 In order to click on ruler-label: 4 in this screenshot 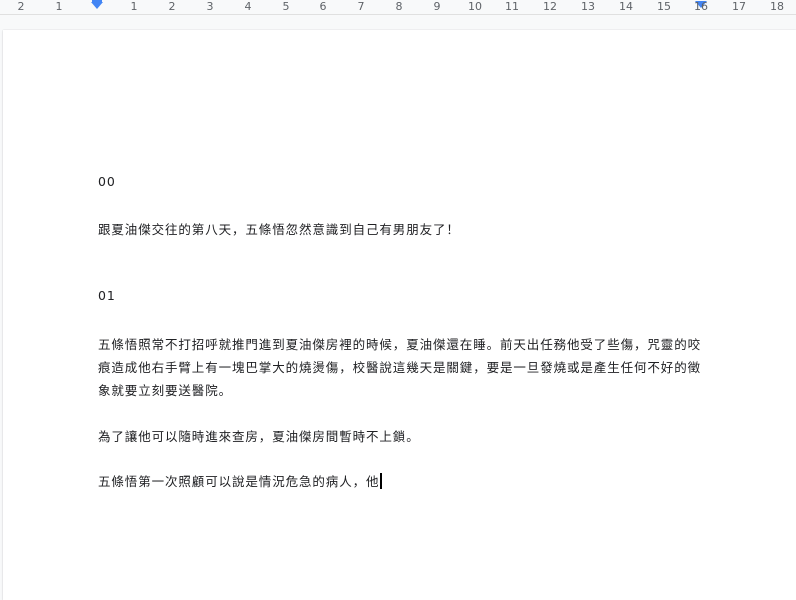, I will do `click(248, 6)`.